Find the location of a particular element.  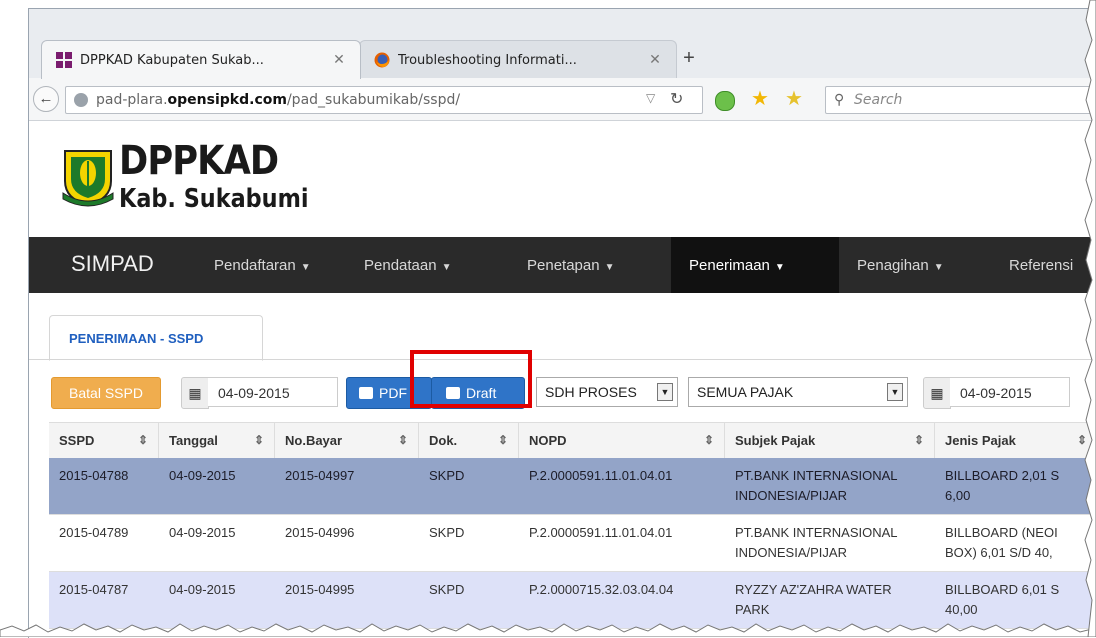

print-icon is located at coordinates (366, 393).